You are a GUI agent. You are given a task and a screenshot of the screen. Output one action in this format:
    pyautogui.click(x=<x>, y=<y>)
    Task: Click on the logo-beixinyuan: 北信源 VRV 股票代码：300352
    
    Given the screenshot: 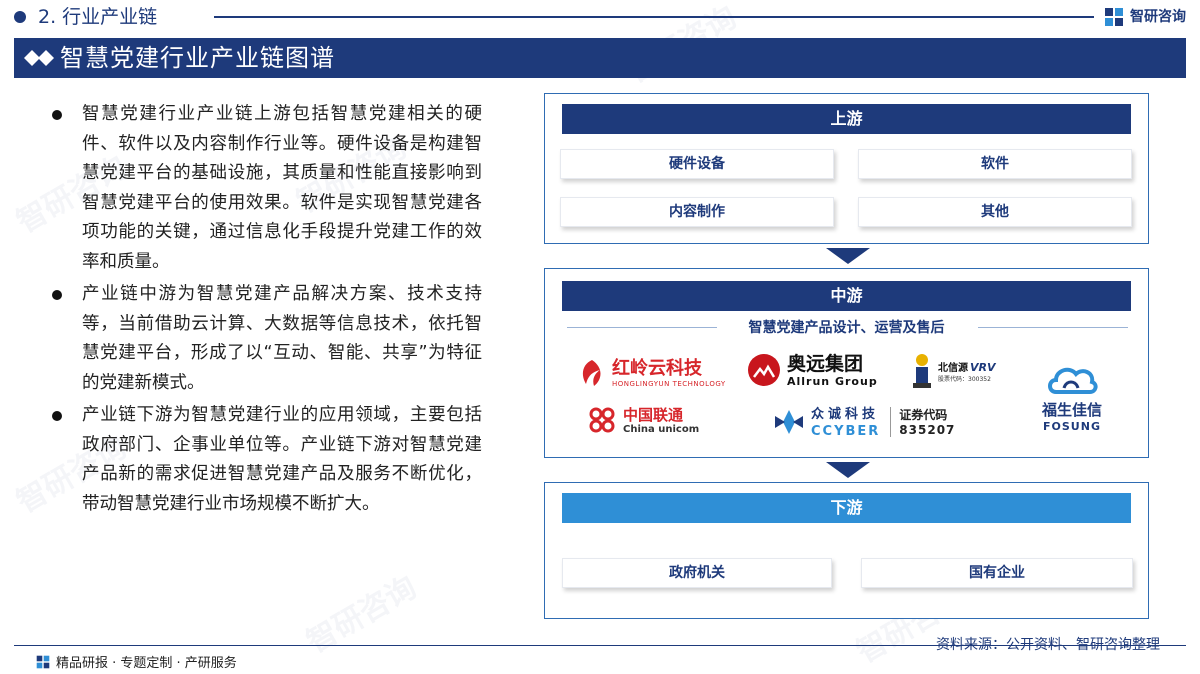 What is the action you would take?
    pyautogui.click(x=957, y=371)
    